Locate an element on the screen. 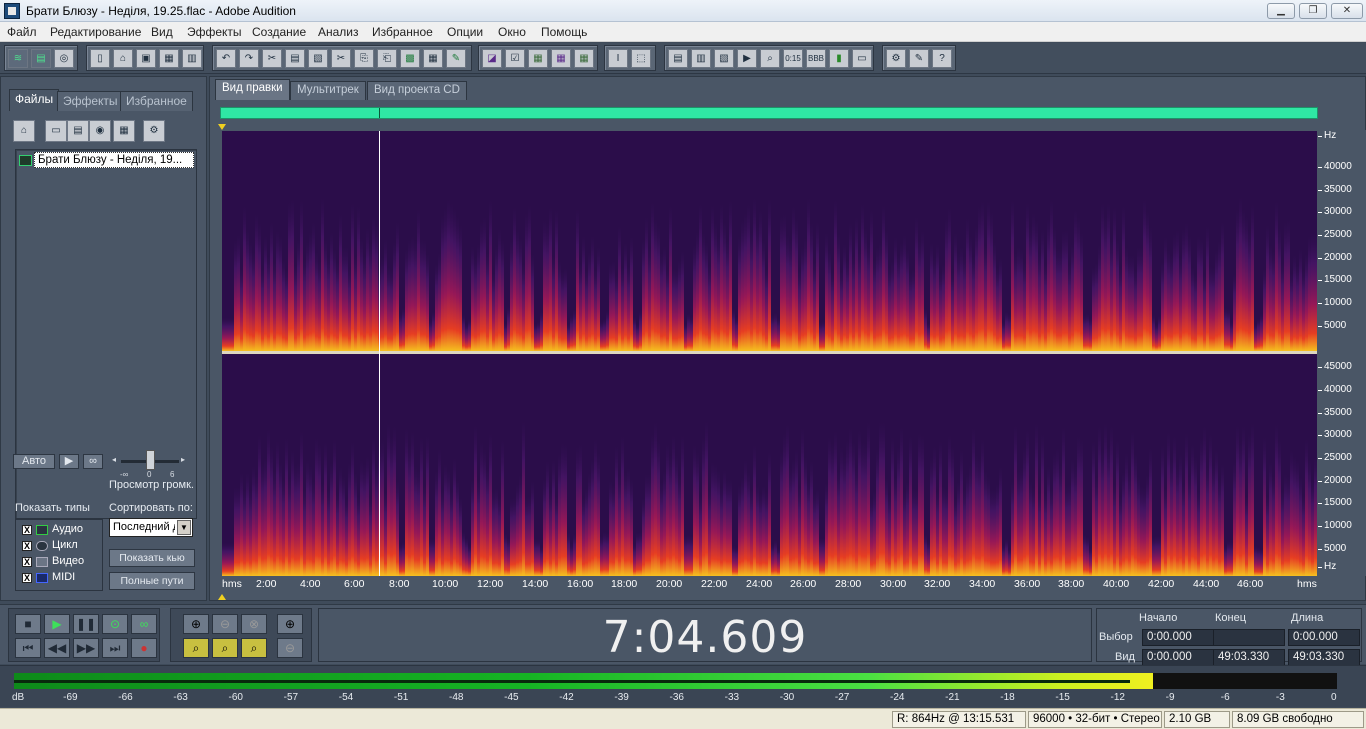  options-icon: ⚙ is located at coordinates (154, 131).